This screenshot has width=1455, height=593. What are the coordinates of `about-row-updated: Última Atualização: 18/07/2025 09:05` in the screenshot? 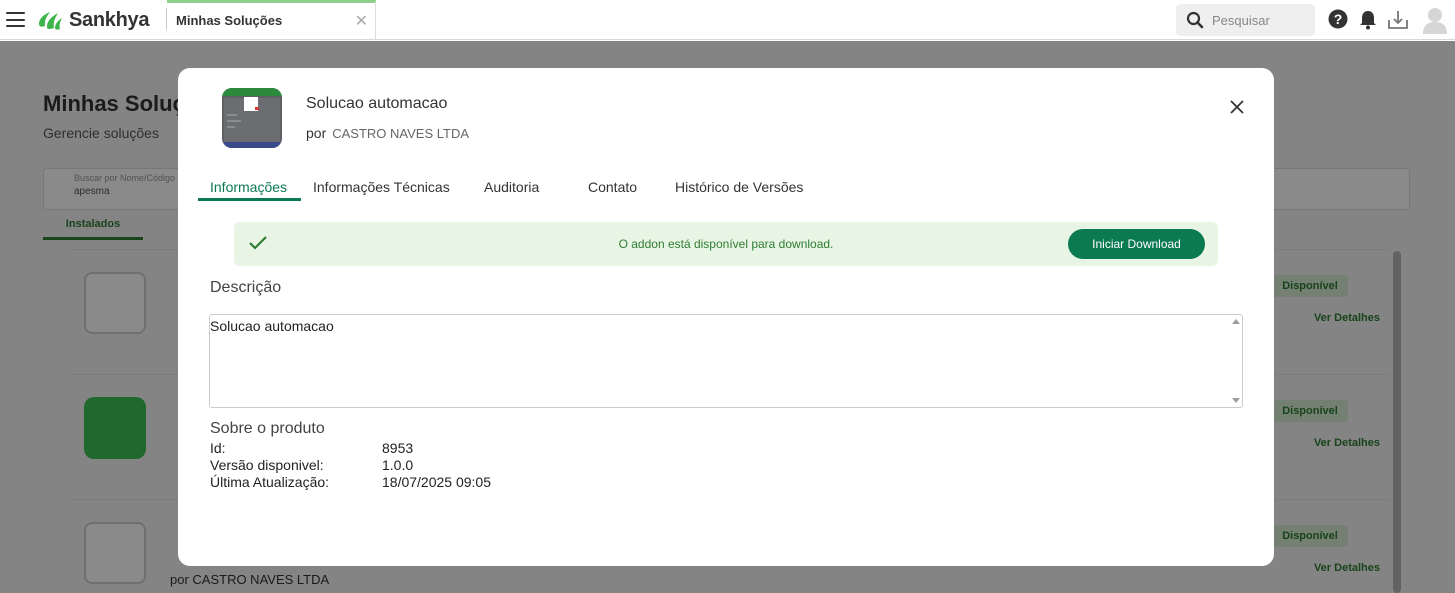 It's located at (350, 482).